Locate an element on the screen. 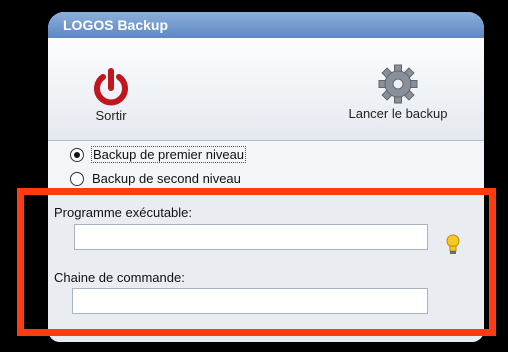  run-backup-button: Lancer le backup is located at coordinates (398, 91).